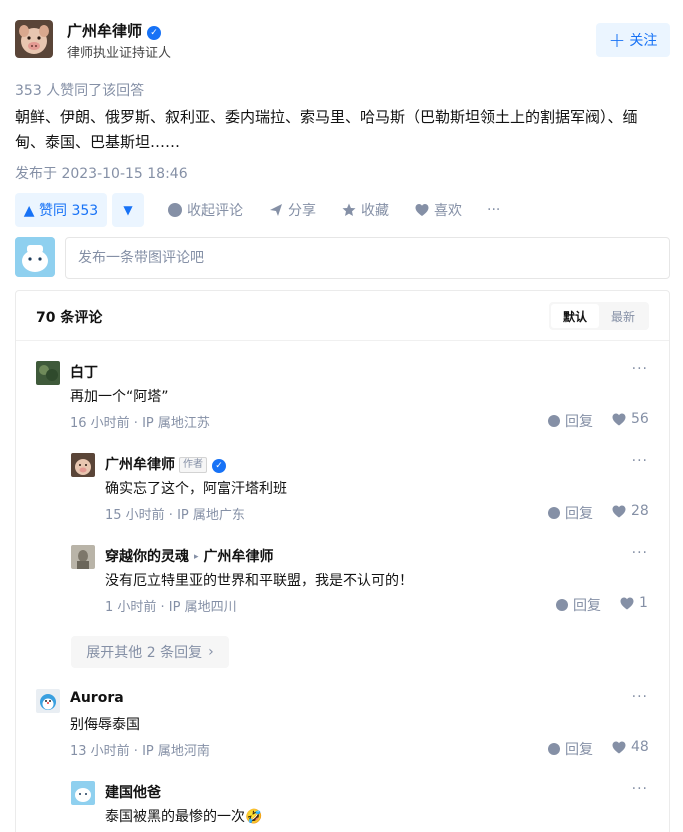 This screenshot has height=832, width=683. What do you see at coordinates (643, 41) in the screenshot?
I see `follow-button-label: 关注` at bounding box center [643, 41].